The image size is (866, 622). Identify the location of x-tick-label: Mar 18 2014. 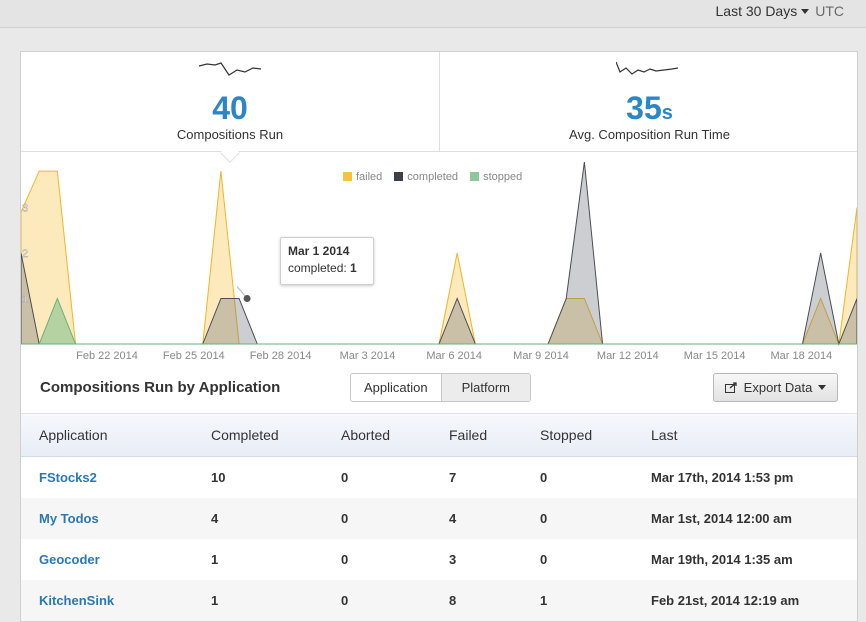
(802, 356).